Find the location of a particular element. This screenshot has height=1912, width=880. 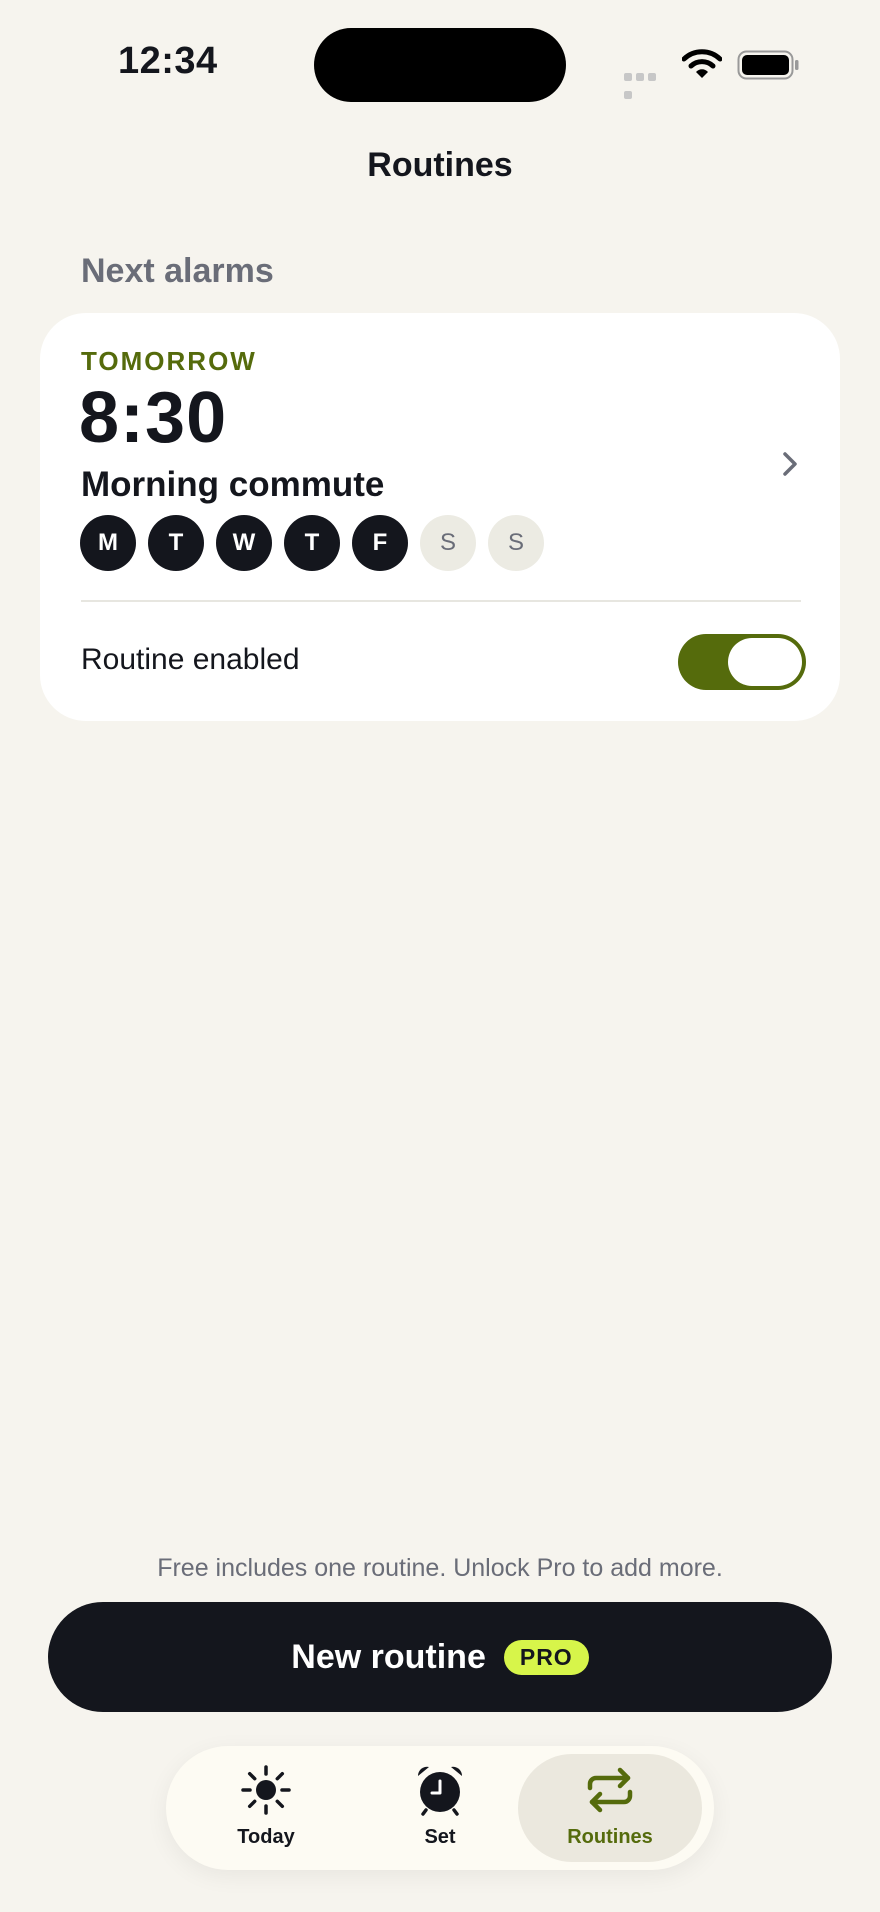

sun-icon is located at coordinates (266, 1790).